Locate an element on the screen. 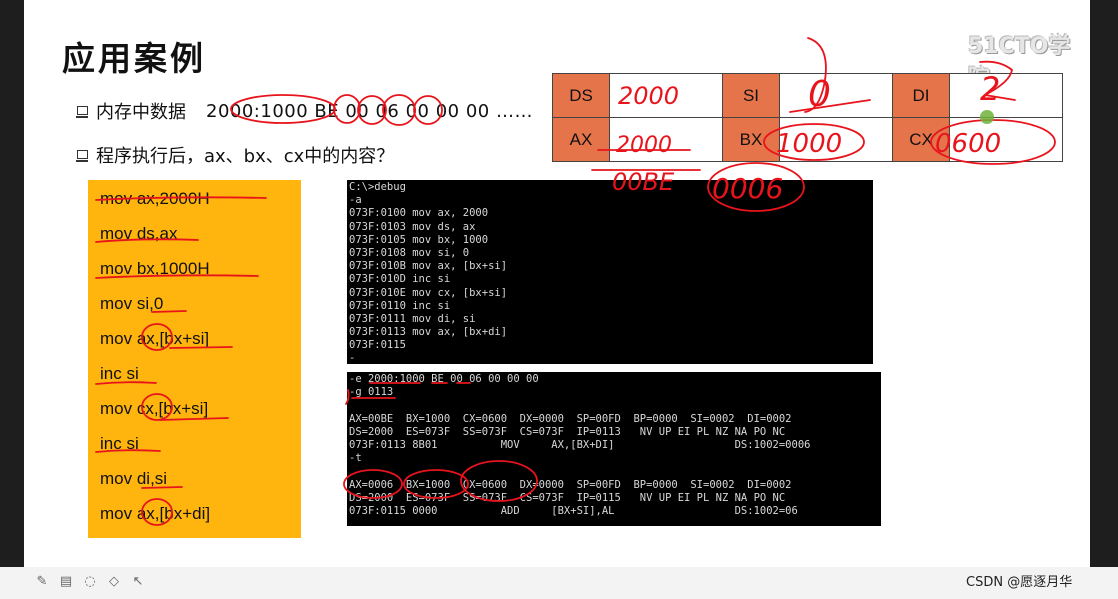 The width and height of the screenshot is (1118, 599). code-line: mov ax,[bx+di] is located at coordinates (155, 513).